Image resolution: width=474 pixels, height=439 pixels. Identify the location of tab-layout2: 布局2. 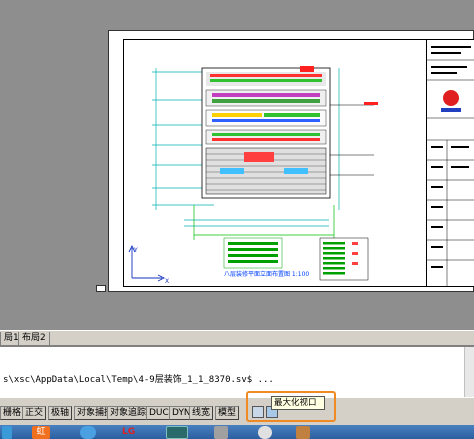
(34, 339).